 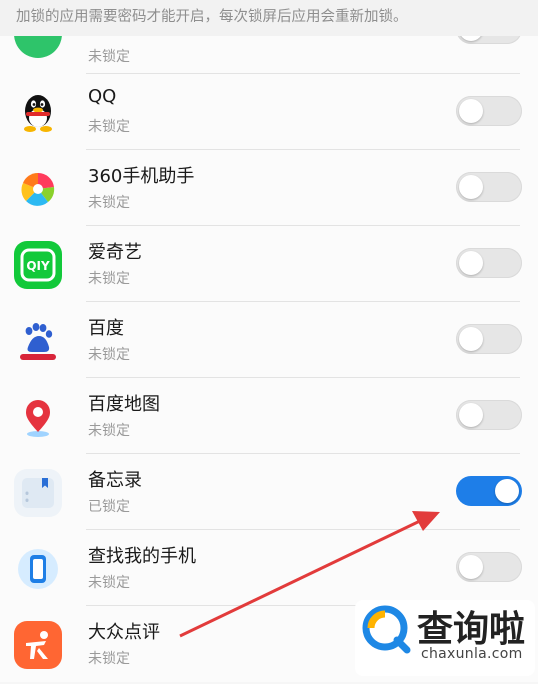 What do you see at coordinates (38, 417) in the screenshot?
I see `baidu-map-pin-icon` at bounding box center [38, 417].